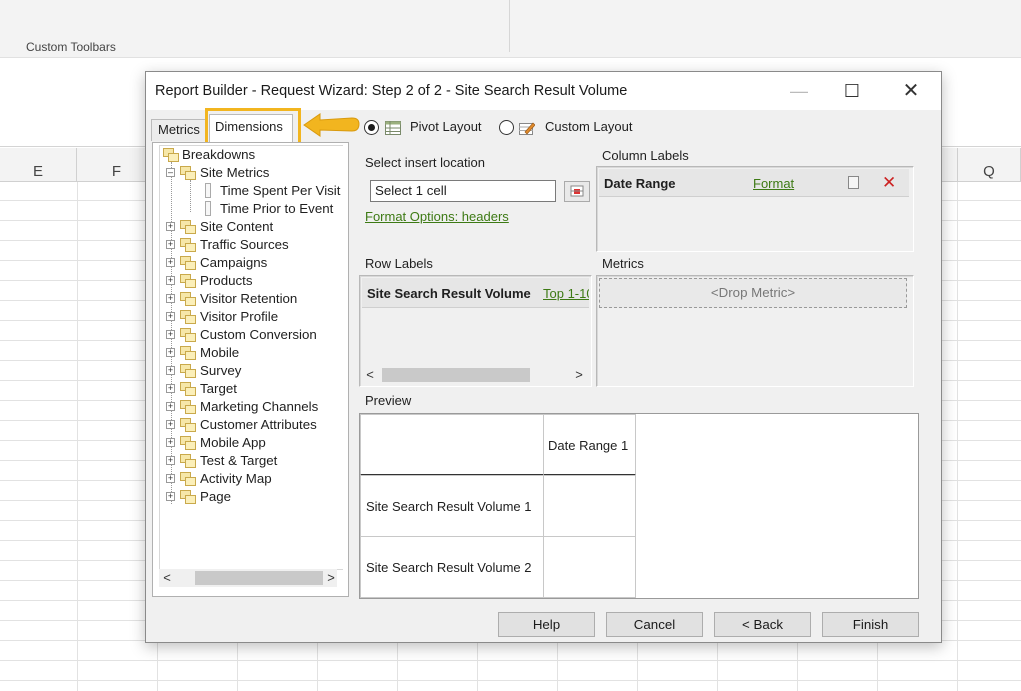 The image size is (1021, 691). Describe the element at coordinates (753, 293) in the screenshot. I see `drop-metric-zone: <Drop Metric>` at that location.